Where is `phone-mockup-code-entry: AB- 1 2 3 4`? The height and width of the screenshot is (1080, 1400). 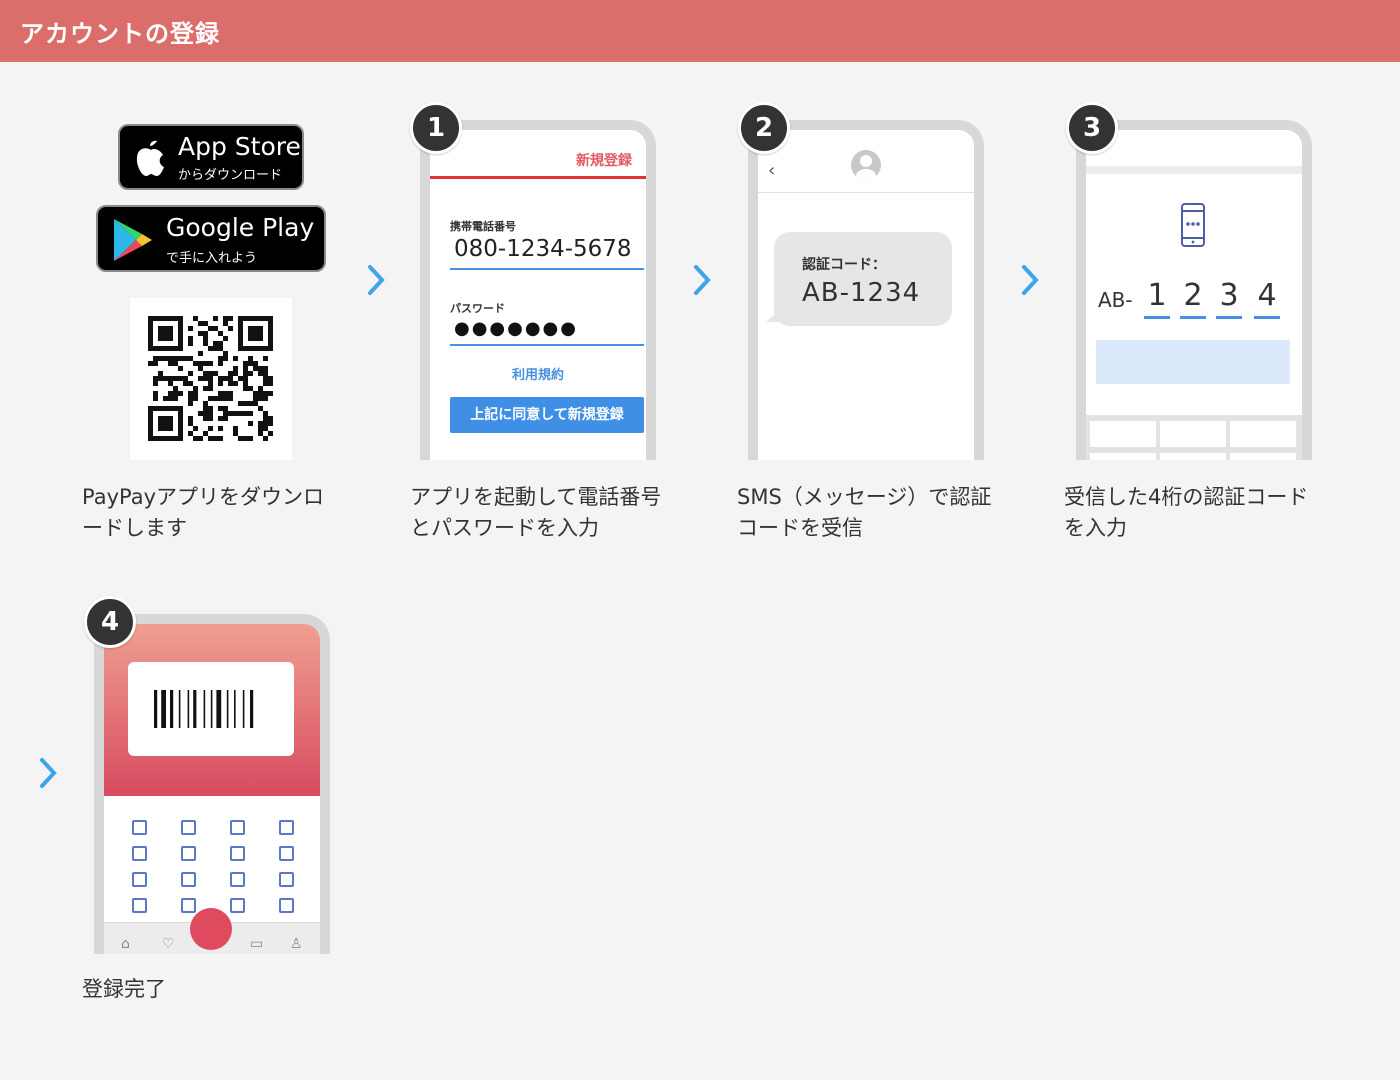
phone-mockup-code-entry: AB- 1 2 3 4 is located at coordinates (1194, 290).